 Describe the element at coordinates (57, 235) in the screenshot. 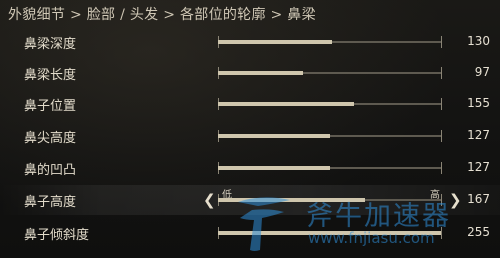

I see `slider-label: 鼻子倾斜度` at that location.